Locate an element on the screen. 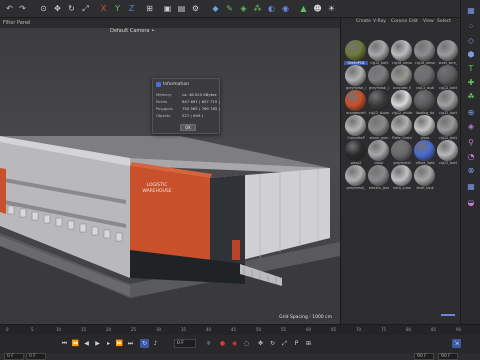 The width and height of the screenshot is (480, 360). menu-create: Create is located at coordinates (363, 21).